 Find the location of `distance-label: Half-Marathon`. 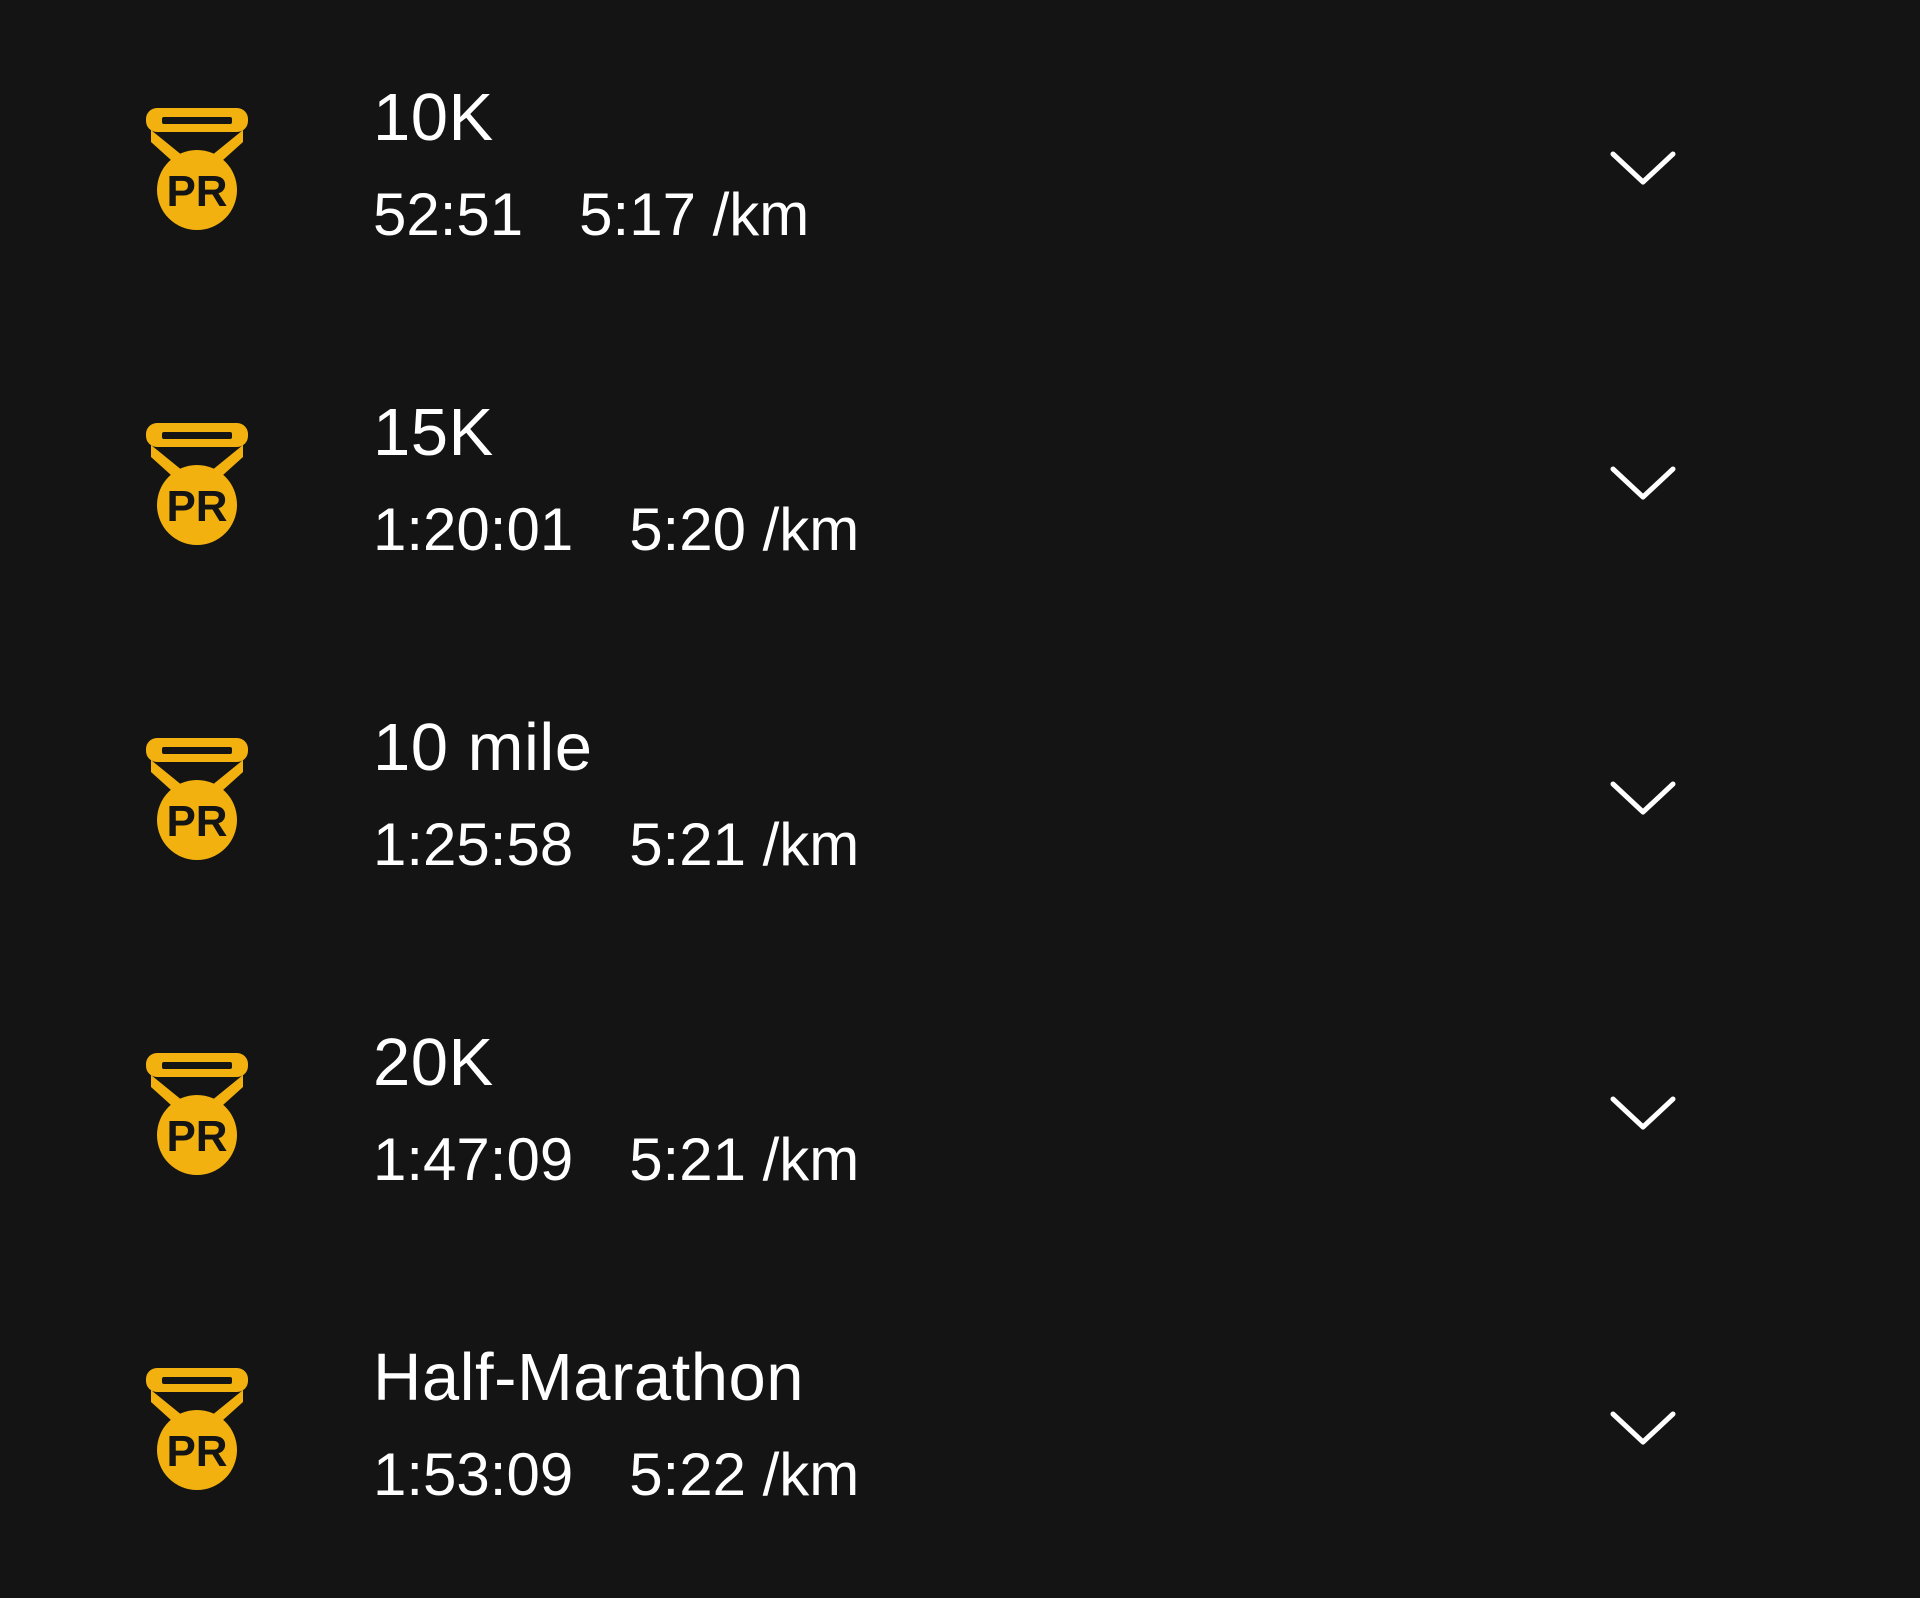

distance-label: Half-Marathon is located at coordinates (589, 1377).